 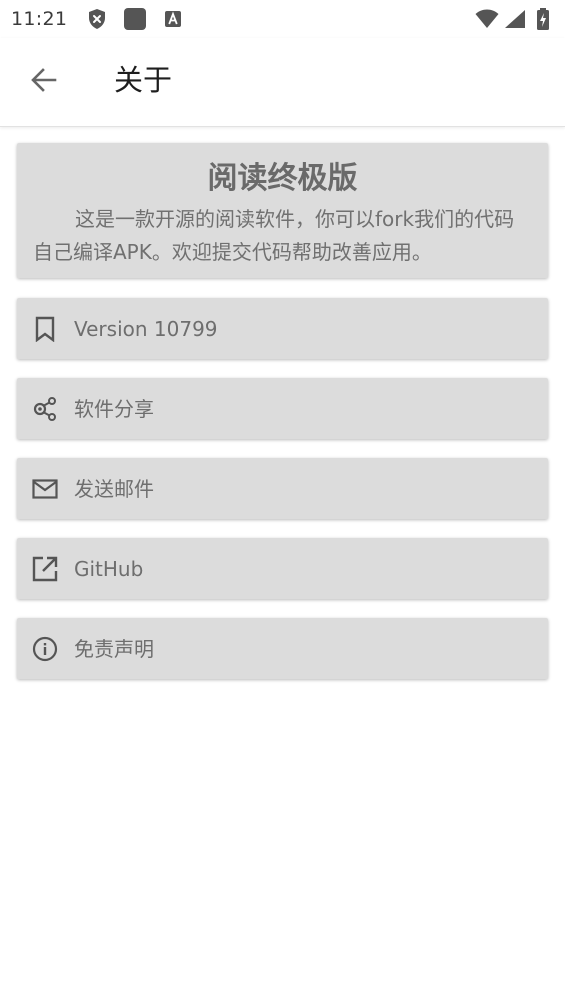 What do you see at coordinates (109, 568) in the screenshot?
I see `github-label: GitHub` at bounding box center [109, 568].